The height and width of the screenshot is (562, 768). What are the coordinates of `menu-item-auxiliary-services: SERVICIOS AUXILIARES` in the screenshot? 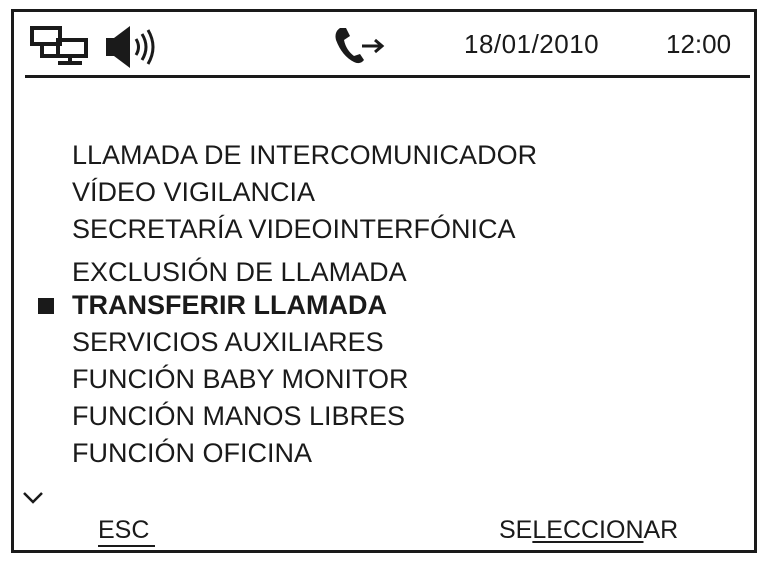 It's located at (228, 342).